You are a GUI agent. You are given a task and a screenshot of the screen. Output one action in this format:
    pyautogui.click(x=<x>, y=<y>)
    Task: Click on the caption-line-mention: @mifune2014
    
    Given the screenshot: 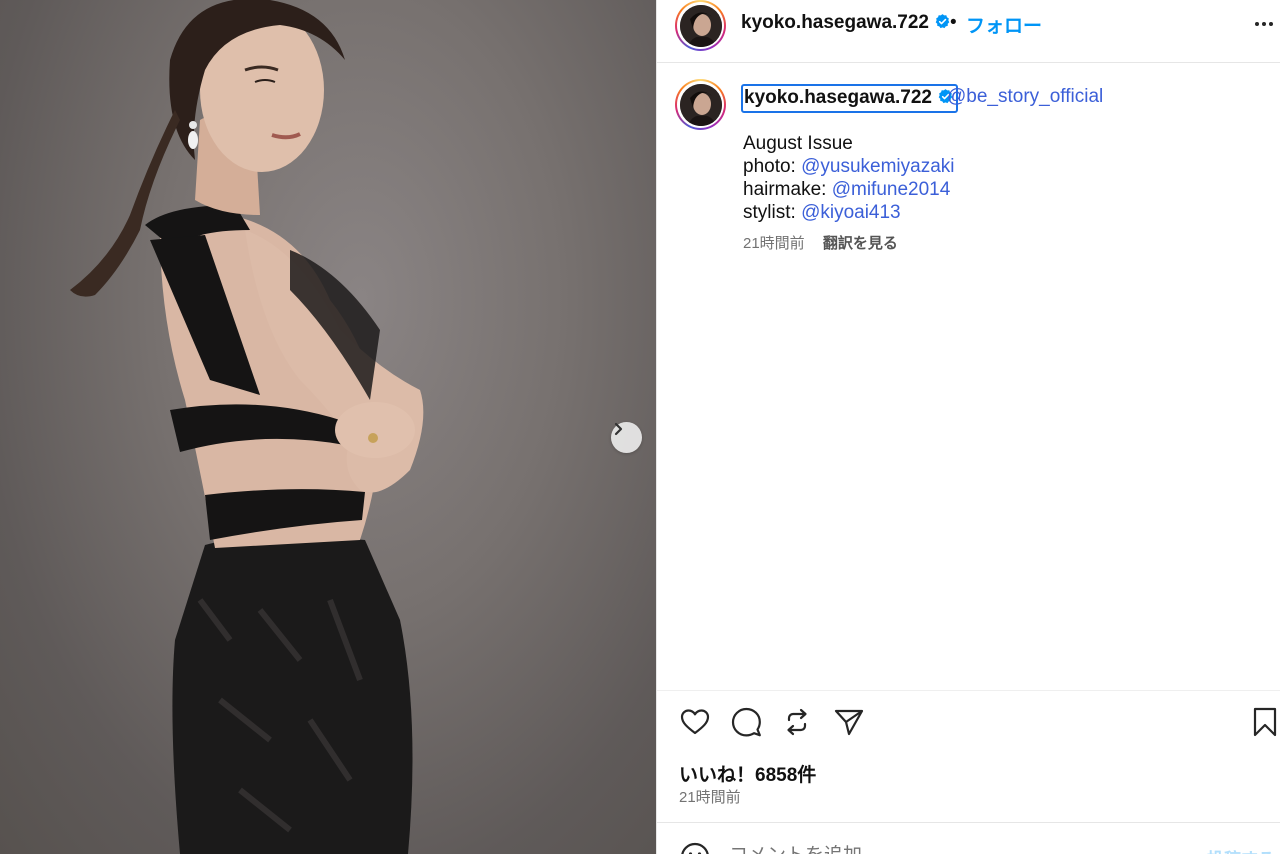 What is the action you would take?
    pyautogui.click(x=891, y=189)
    